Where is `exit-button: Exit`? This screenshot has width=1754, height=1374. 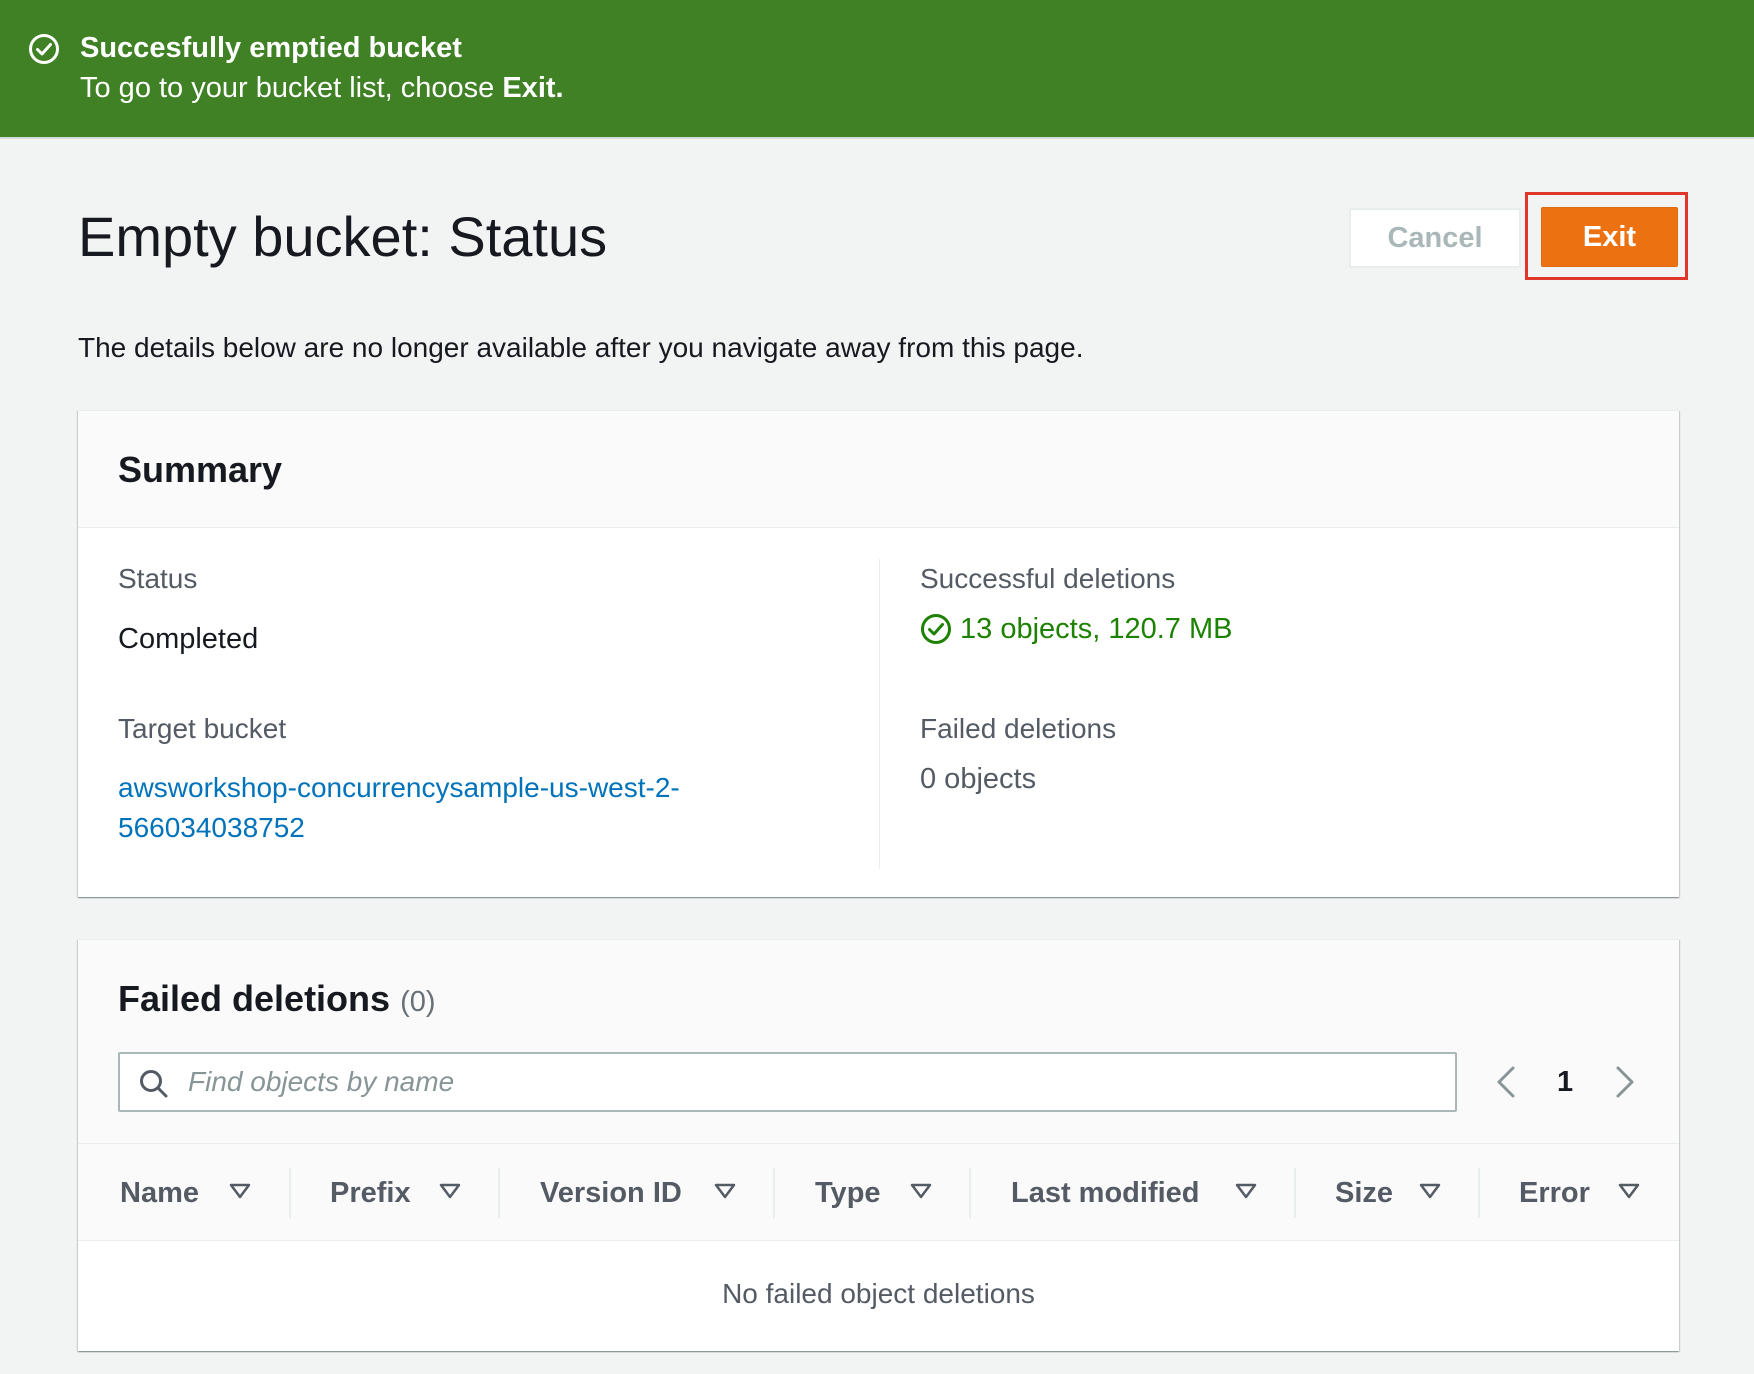
exit-button: Exit is located at coordinates (1609, 237).